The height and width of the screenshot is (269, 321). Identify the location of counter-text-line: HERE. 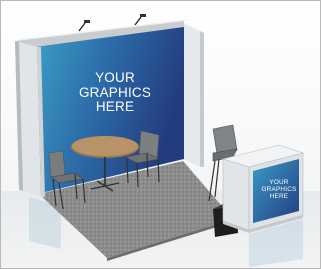
(279, 197).